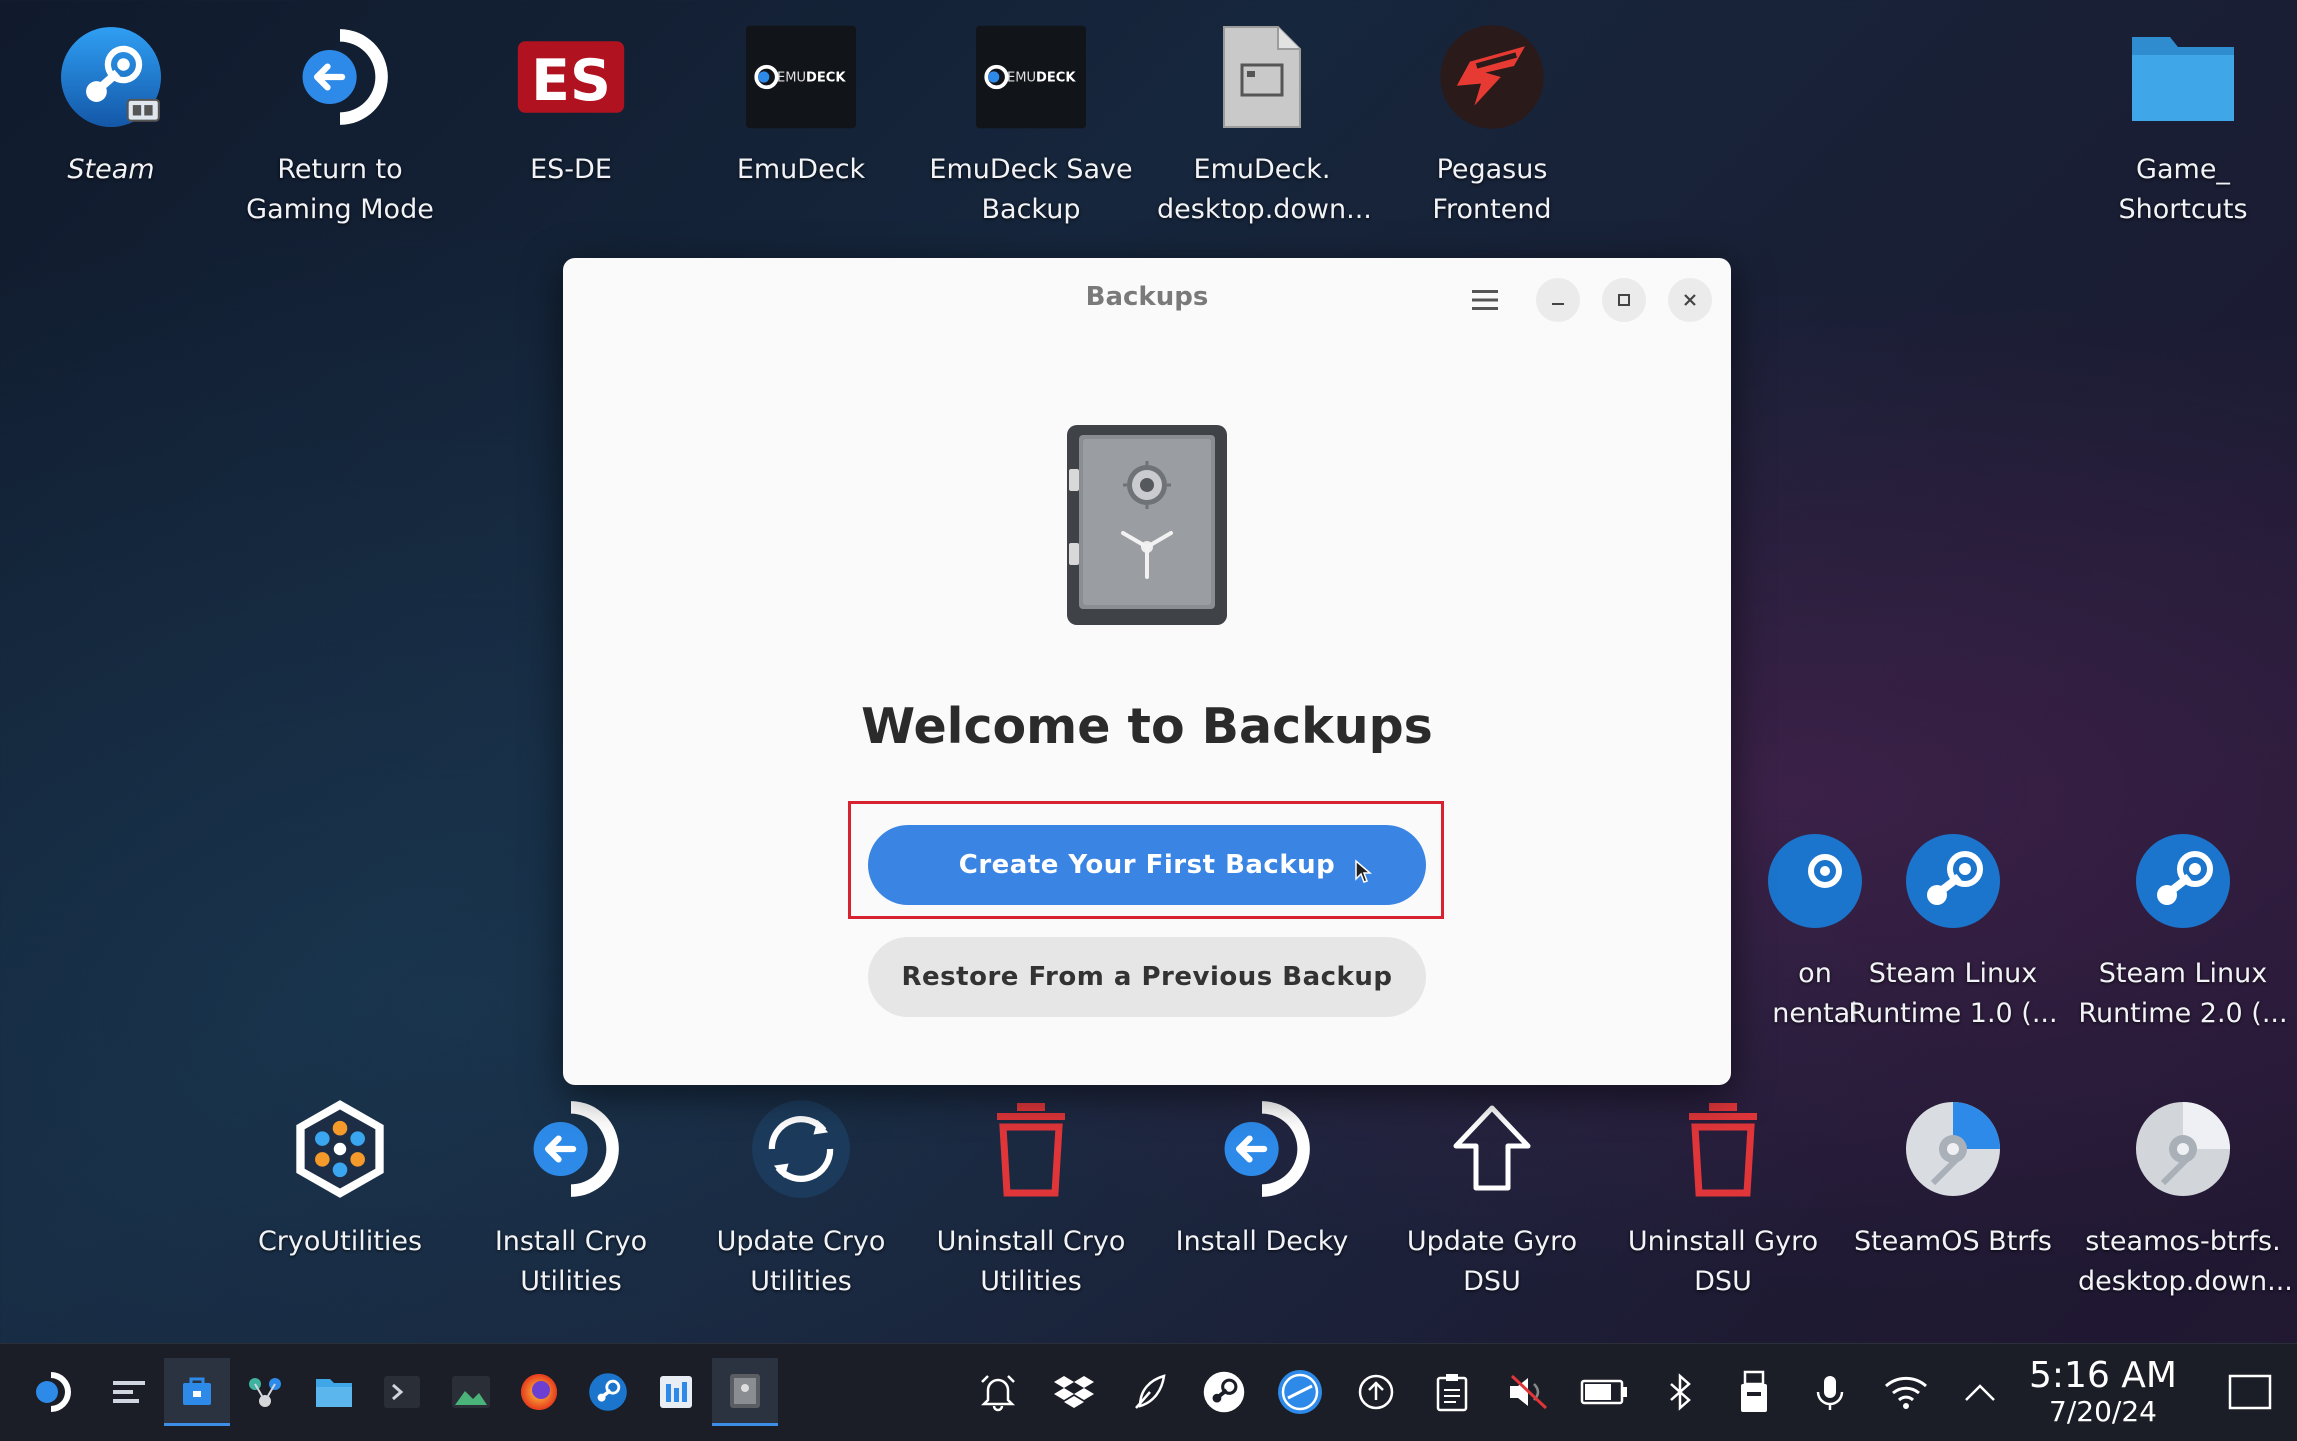 This screenshot has height=1441, width=2297. Describe the element at coordinates (1492, 1261) in the screenshot. I see `desktop-icon-label: Update Gyro DSU` at that location.